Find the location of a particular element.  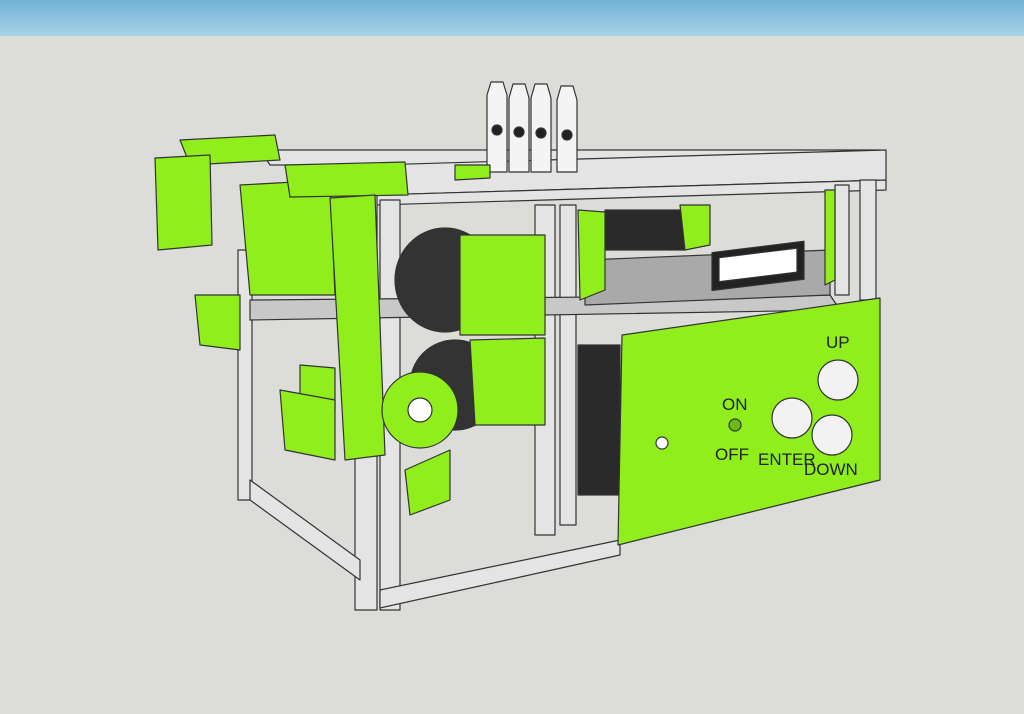

power-switch is located at coordinates (735, 425).